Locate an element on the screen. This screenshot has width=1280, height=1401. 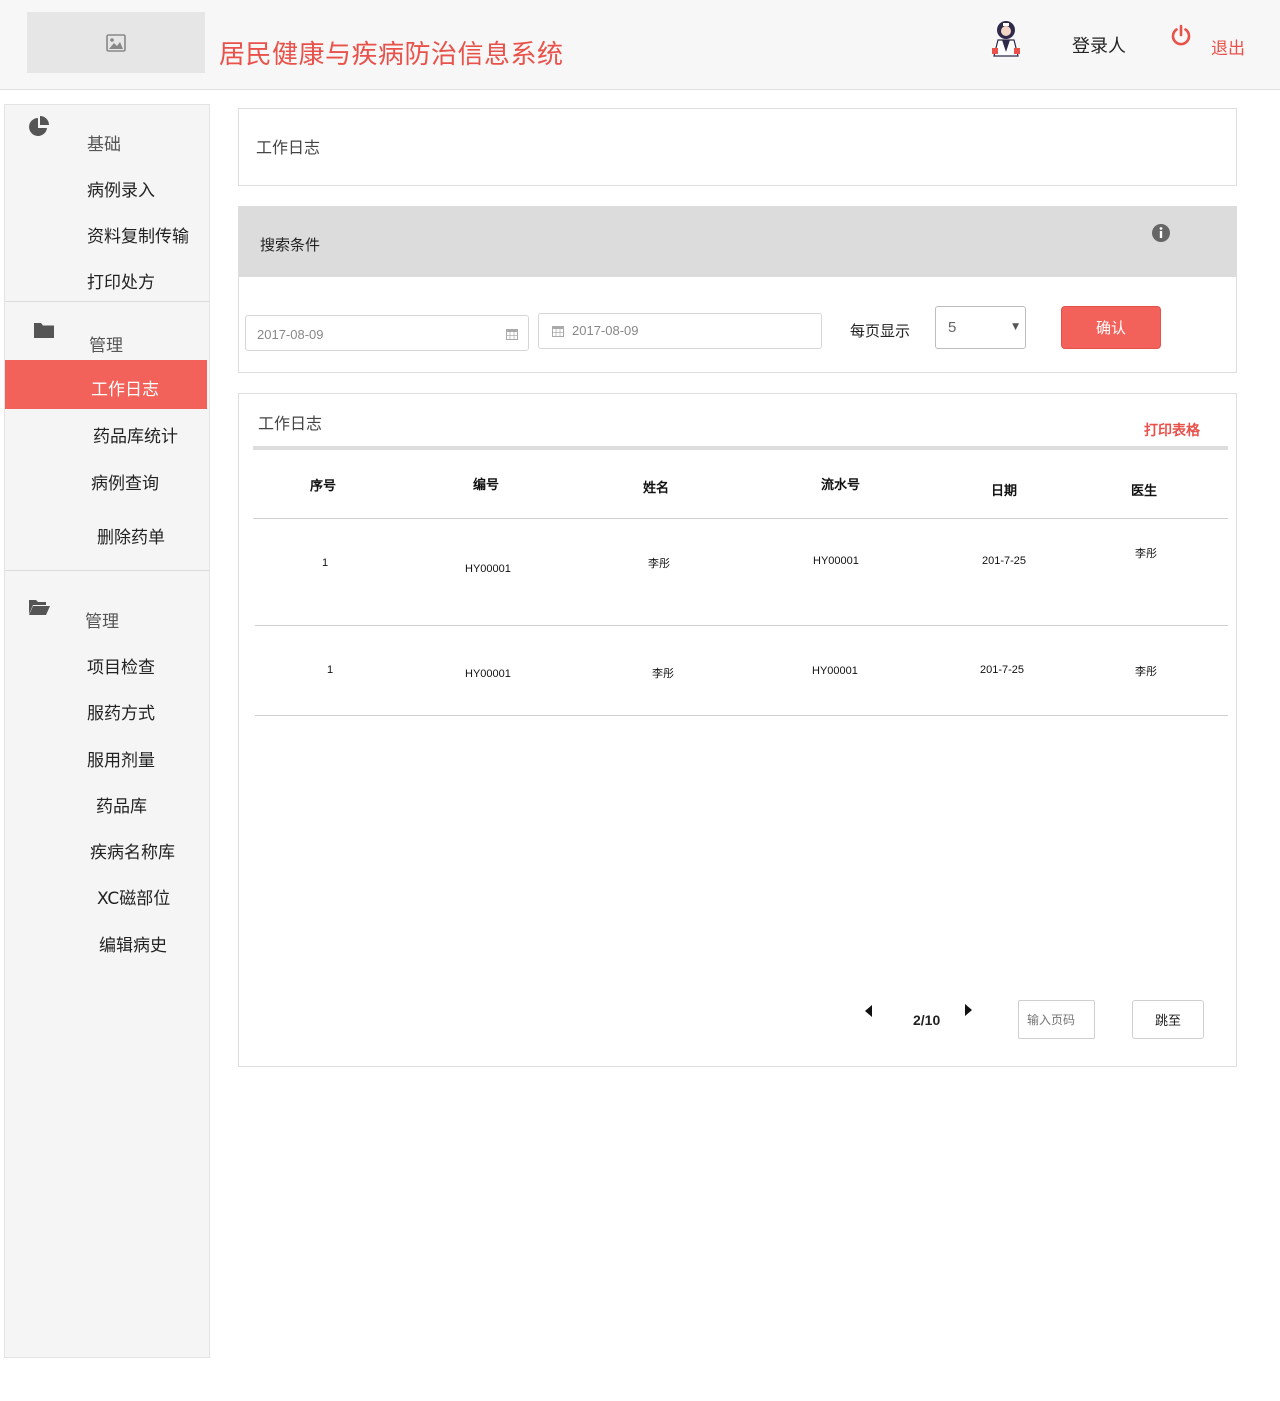
sidebar-item-label: 工作日志 is located at coordinates (125, 390).